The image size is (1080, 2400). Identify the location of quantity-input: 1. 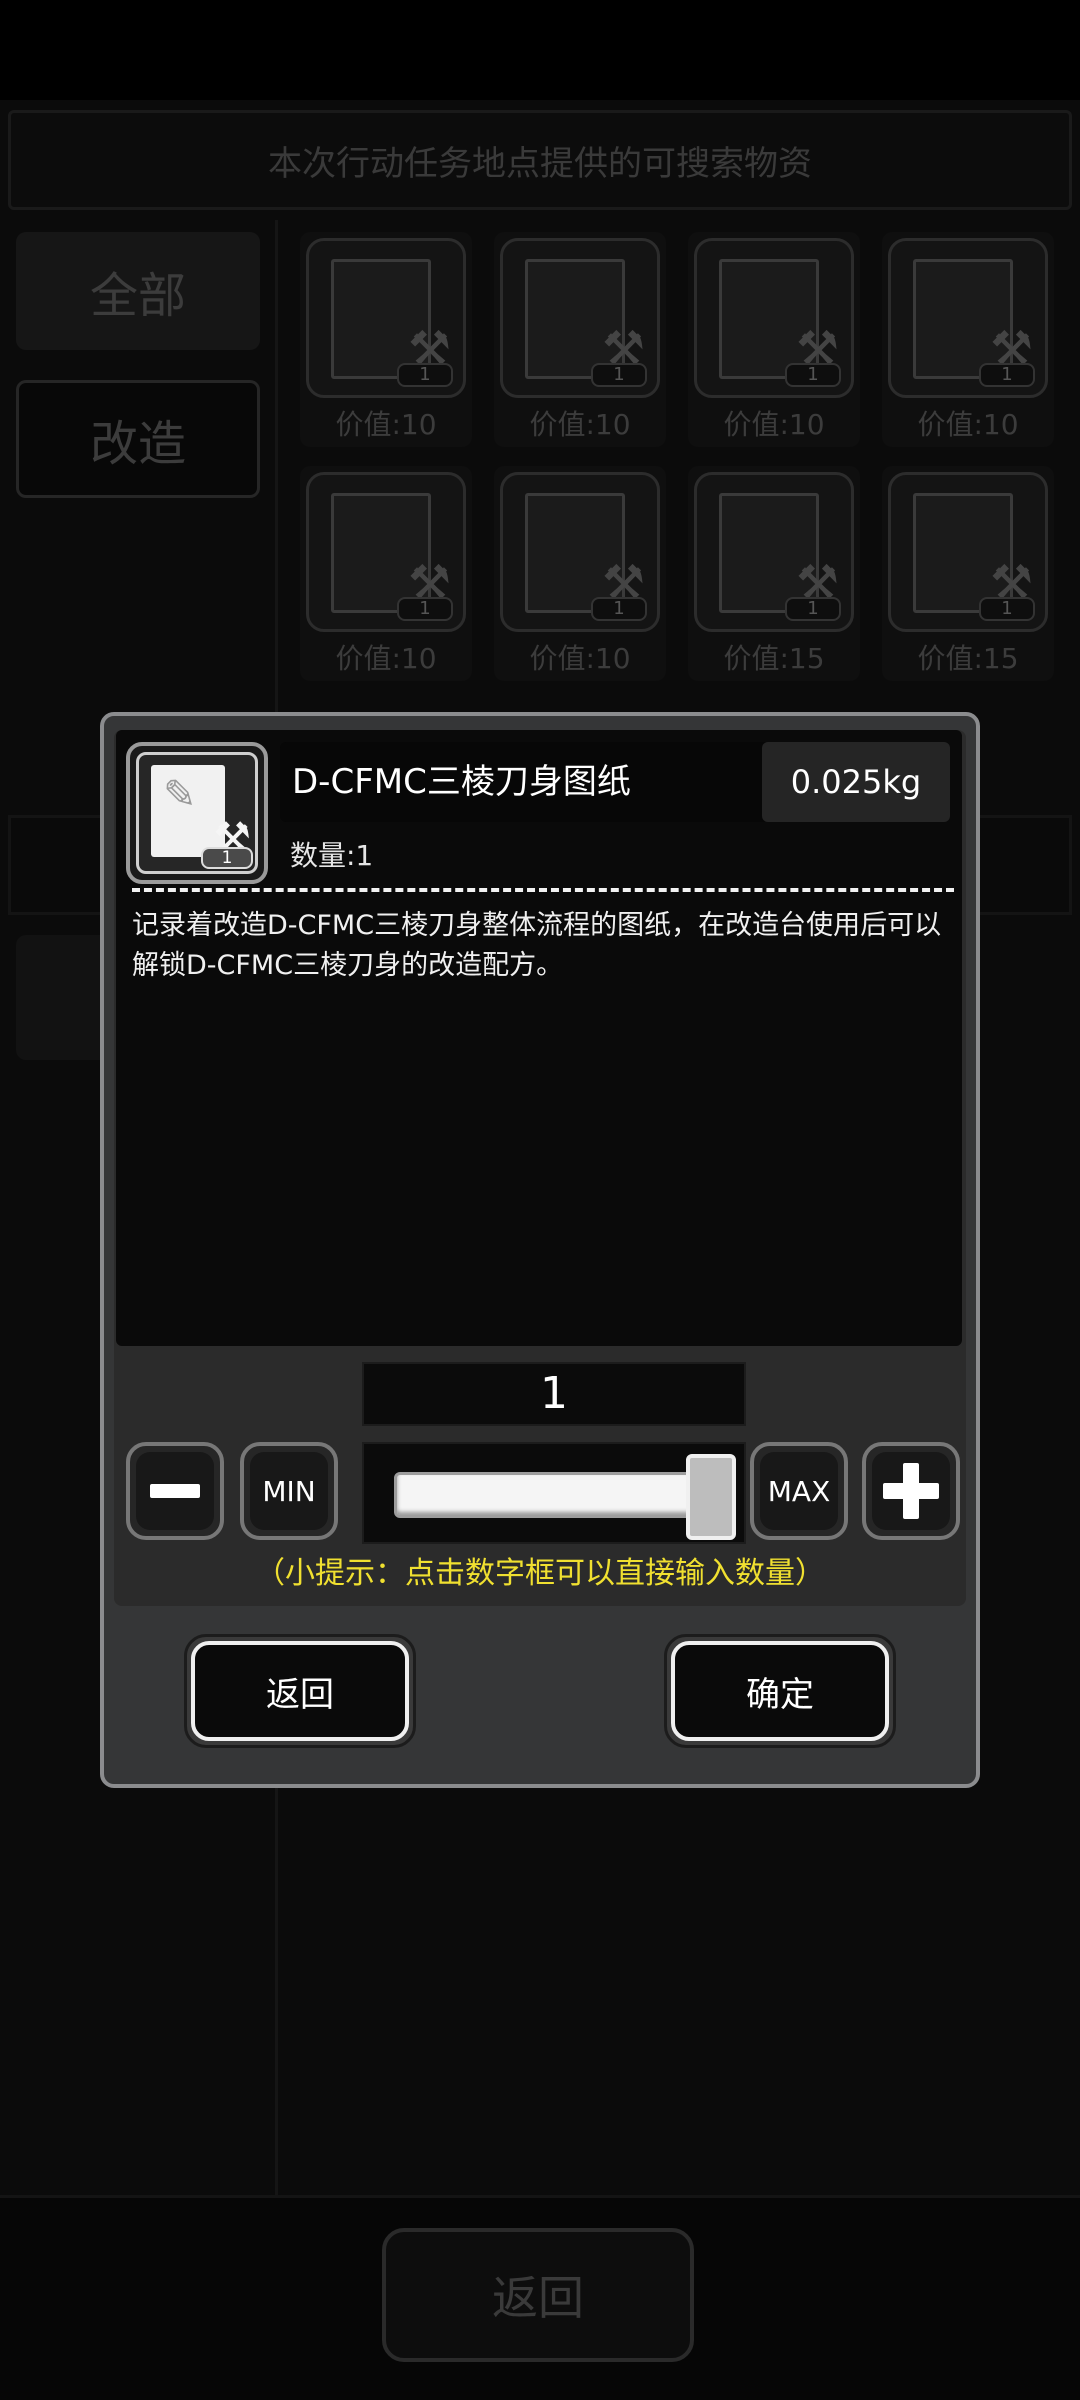
(554, 1394).